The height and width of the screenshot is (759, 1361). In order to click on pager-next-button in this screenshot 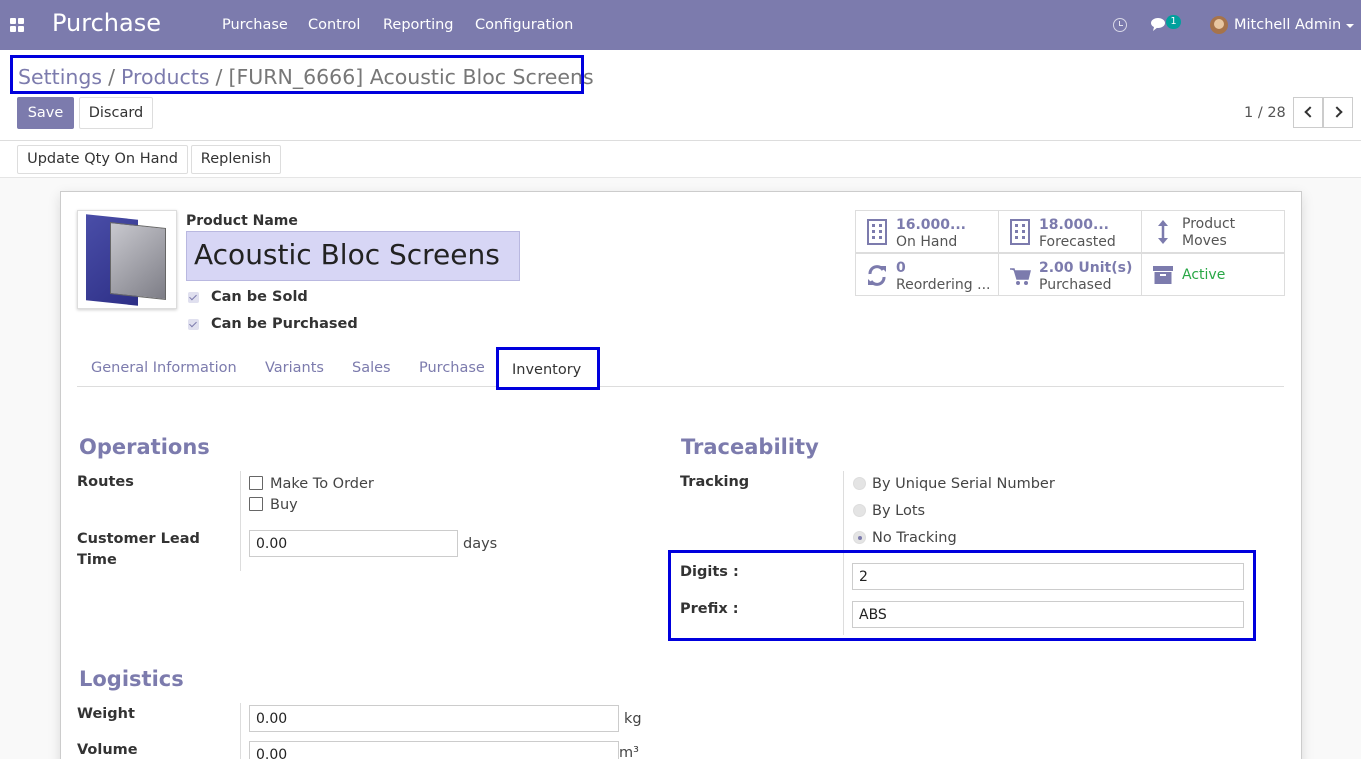, I will do `click(1338, 112)`.